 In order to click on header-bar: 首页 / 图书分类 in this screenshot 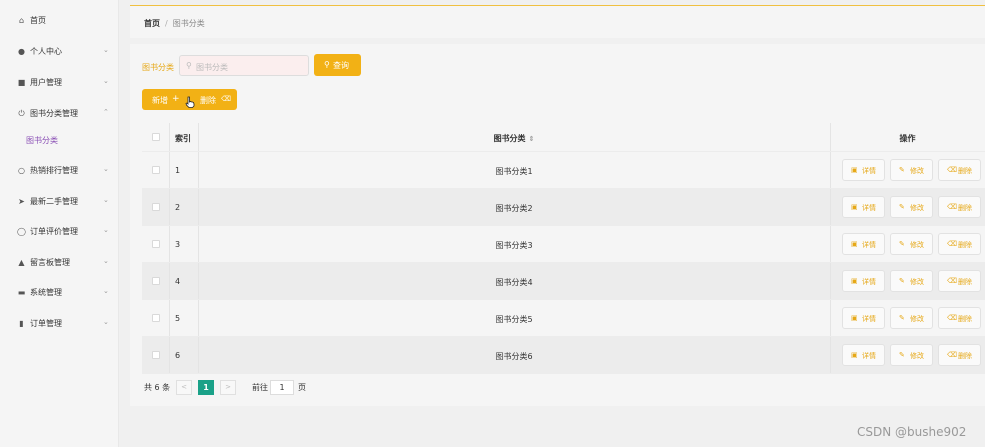, I will do `click(557, 21)`.